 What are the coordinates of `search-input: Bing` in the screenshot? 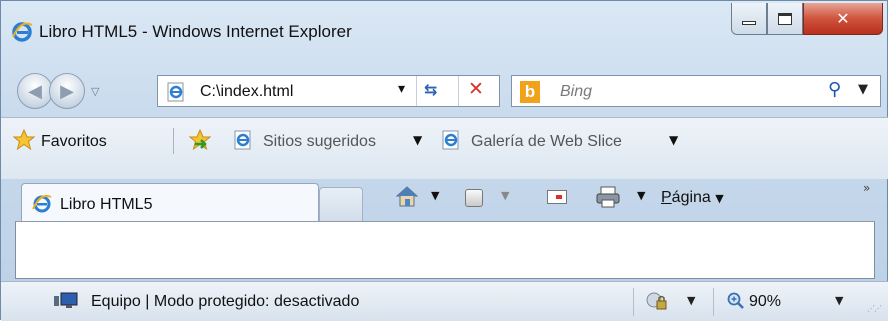 It's located at (576, 92).